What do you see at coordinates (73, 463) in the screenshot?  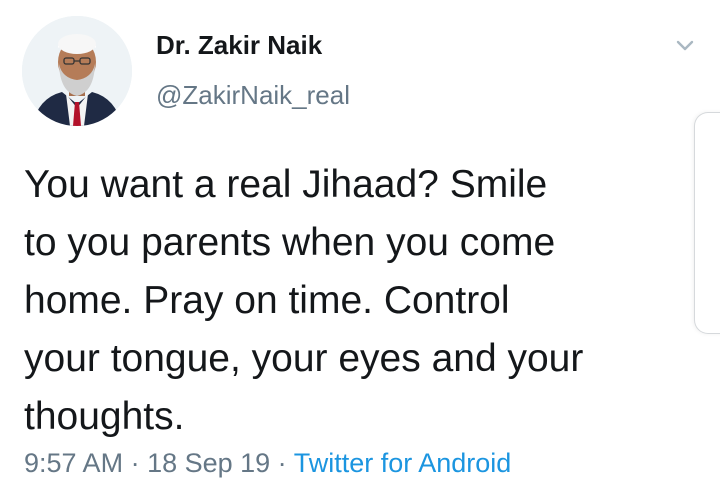 I see `tweet-time: 9:57 AM` at bounding box center [73, 463].